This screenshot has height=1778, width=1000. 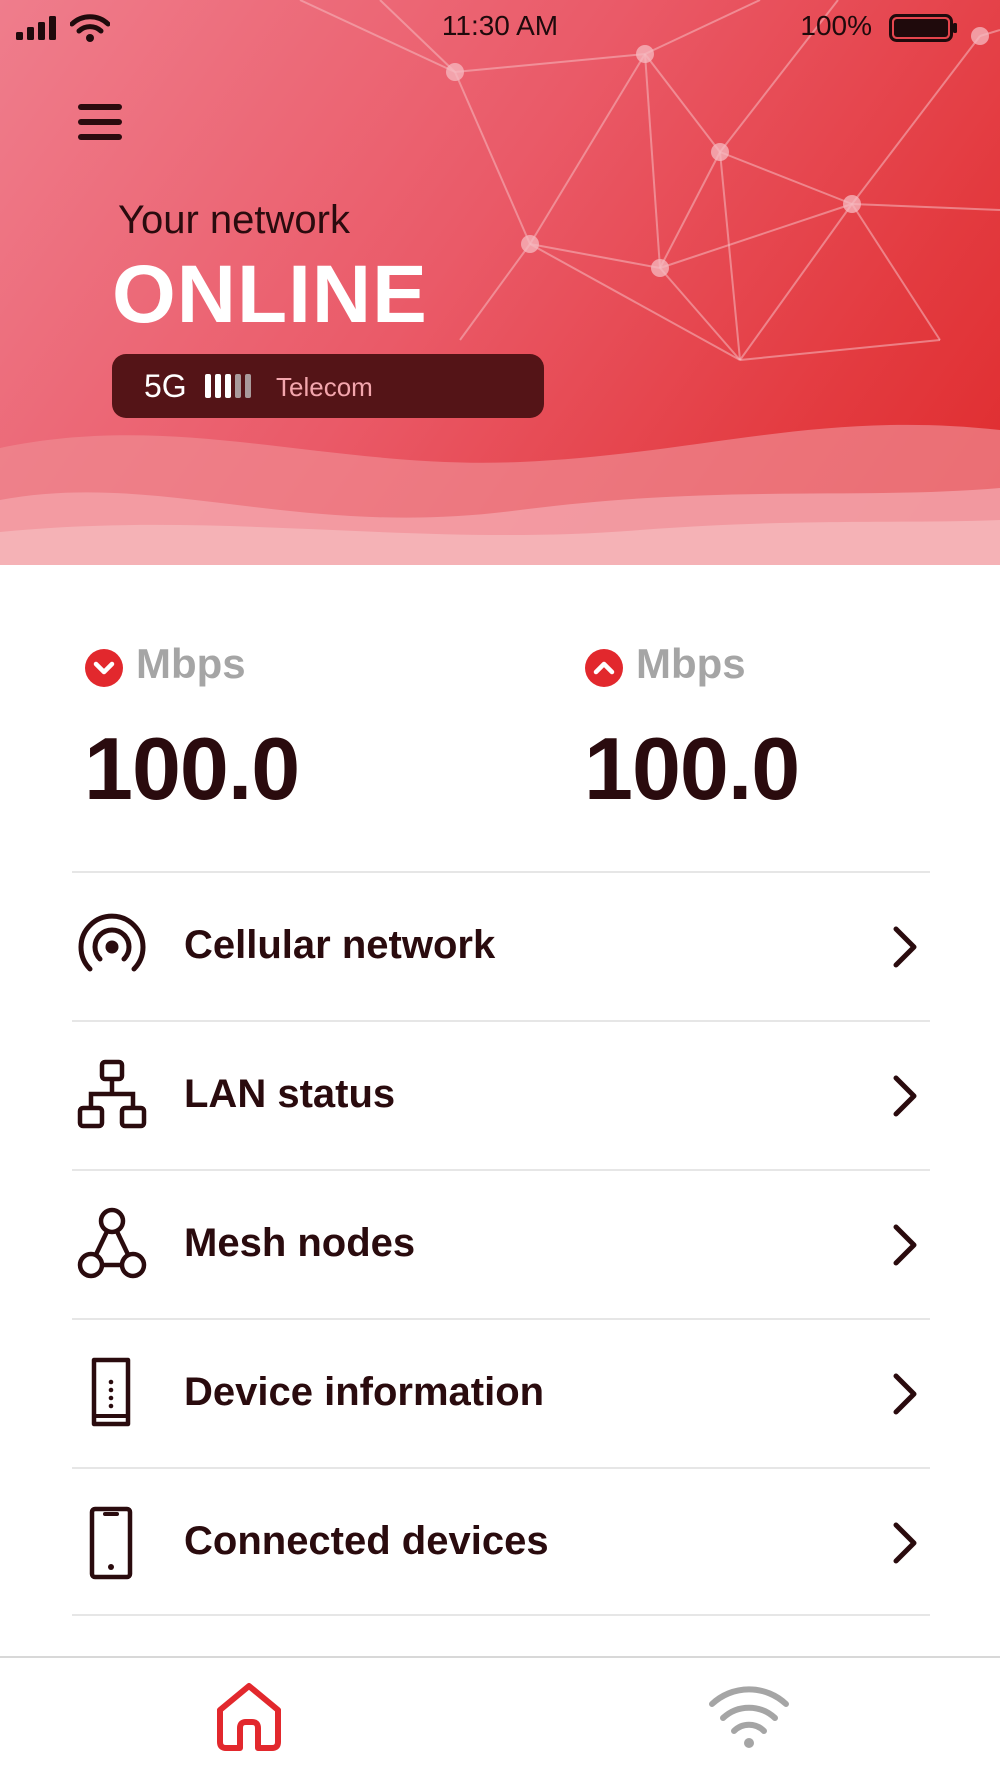 What do you see at coordinates (112, 942) in the screenshot?
I see `cellular-broadcast-icon` at bounding box center [112, 942].